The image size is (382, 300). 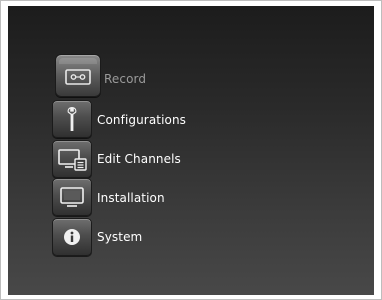 I want to click on wrench-icon, so click(x=72, y=119).